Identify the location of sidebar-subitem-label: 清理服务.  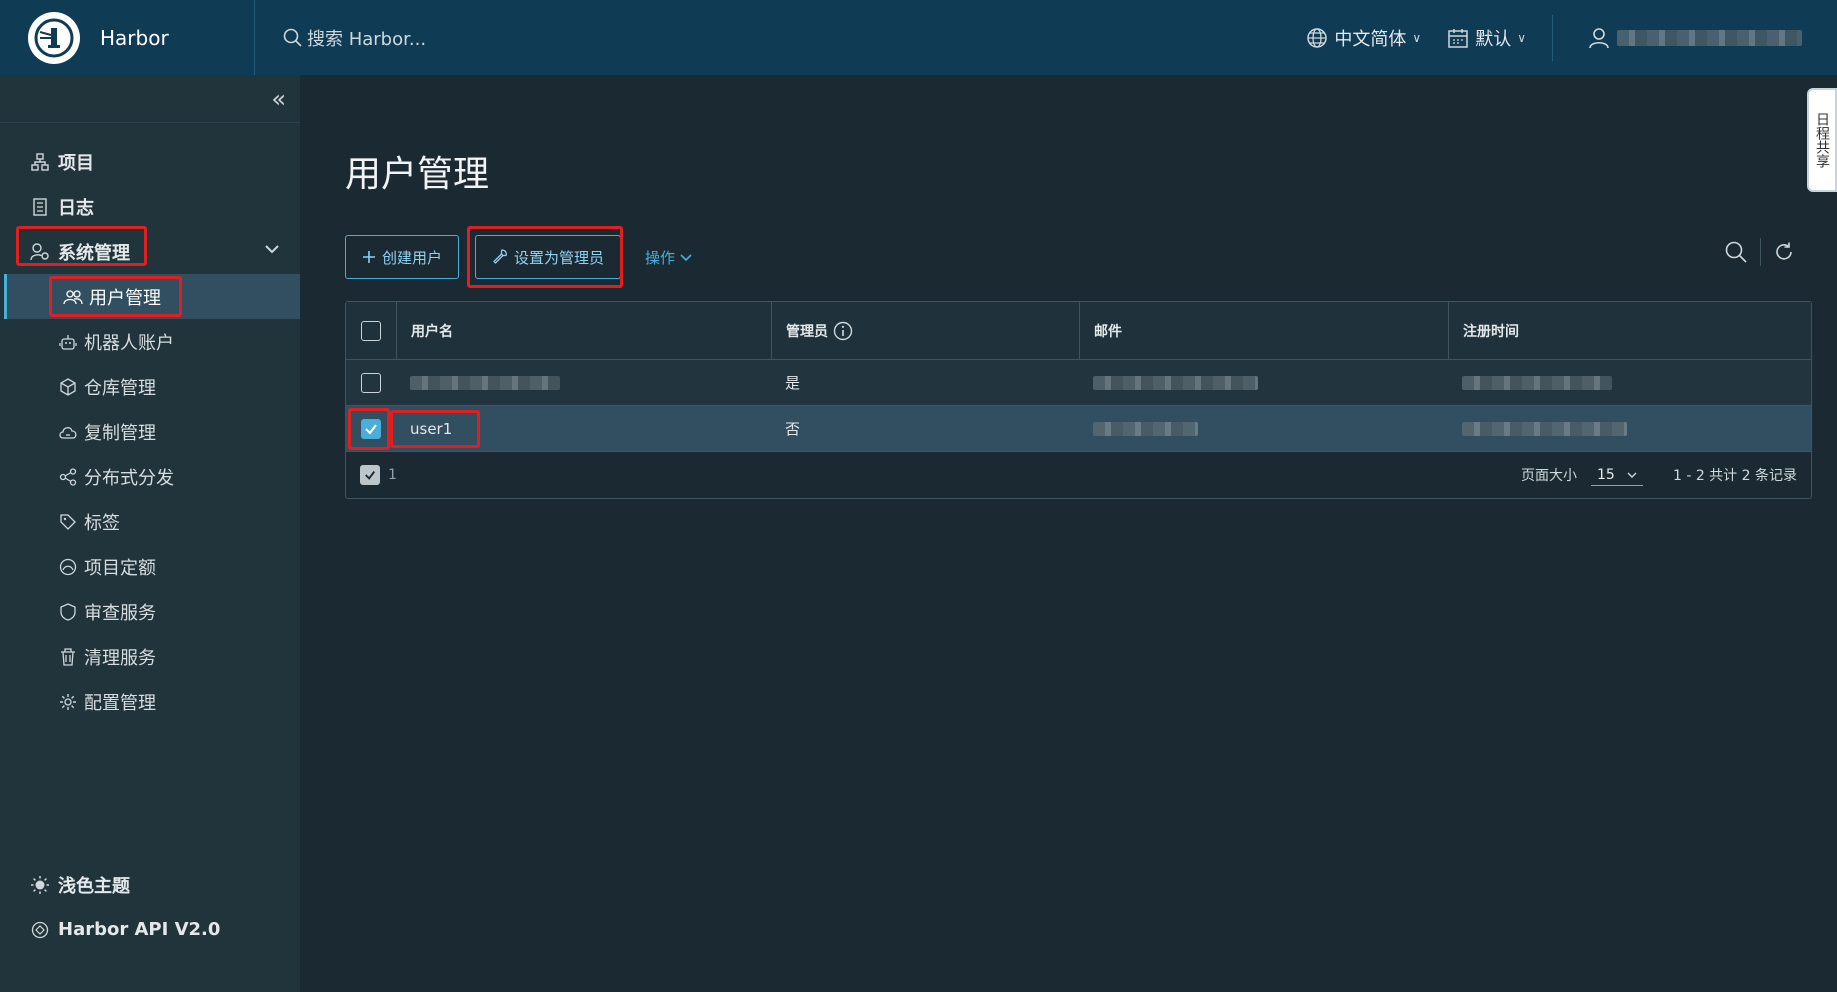
(120, 658).